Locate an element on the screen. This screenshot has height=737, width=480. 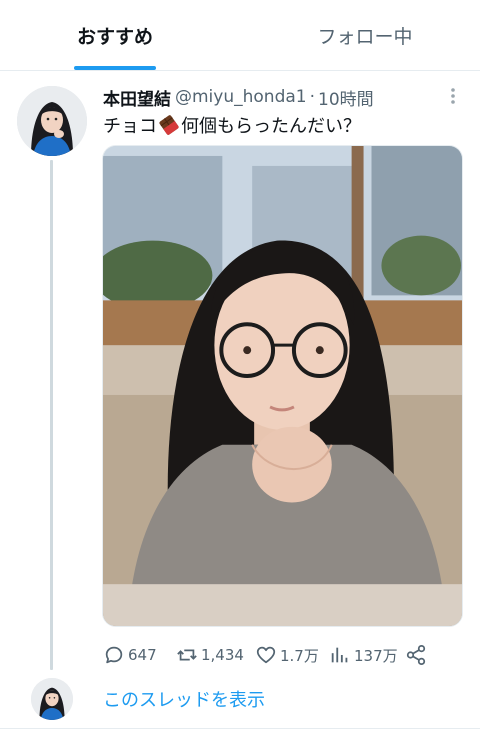
share-icon is located at coordinates (416, 655).